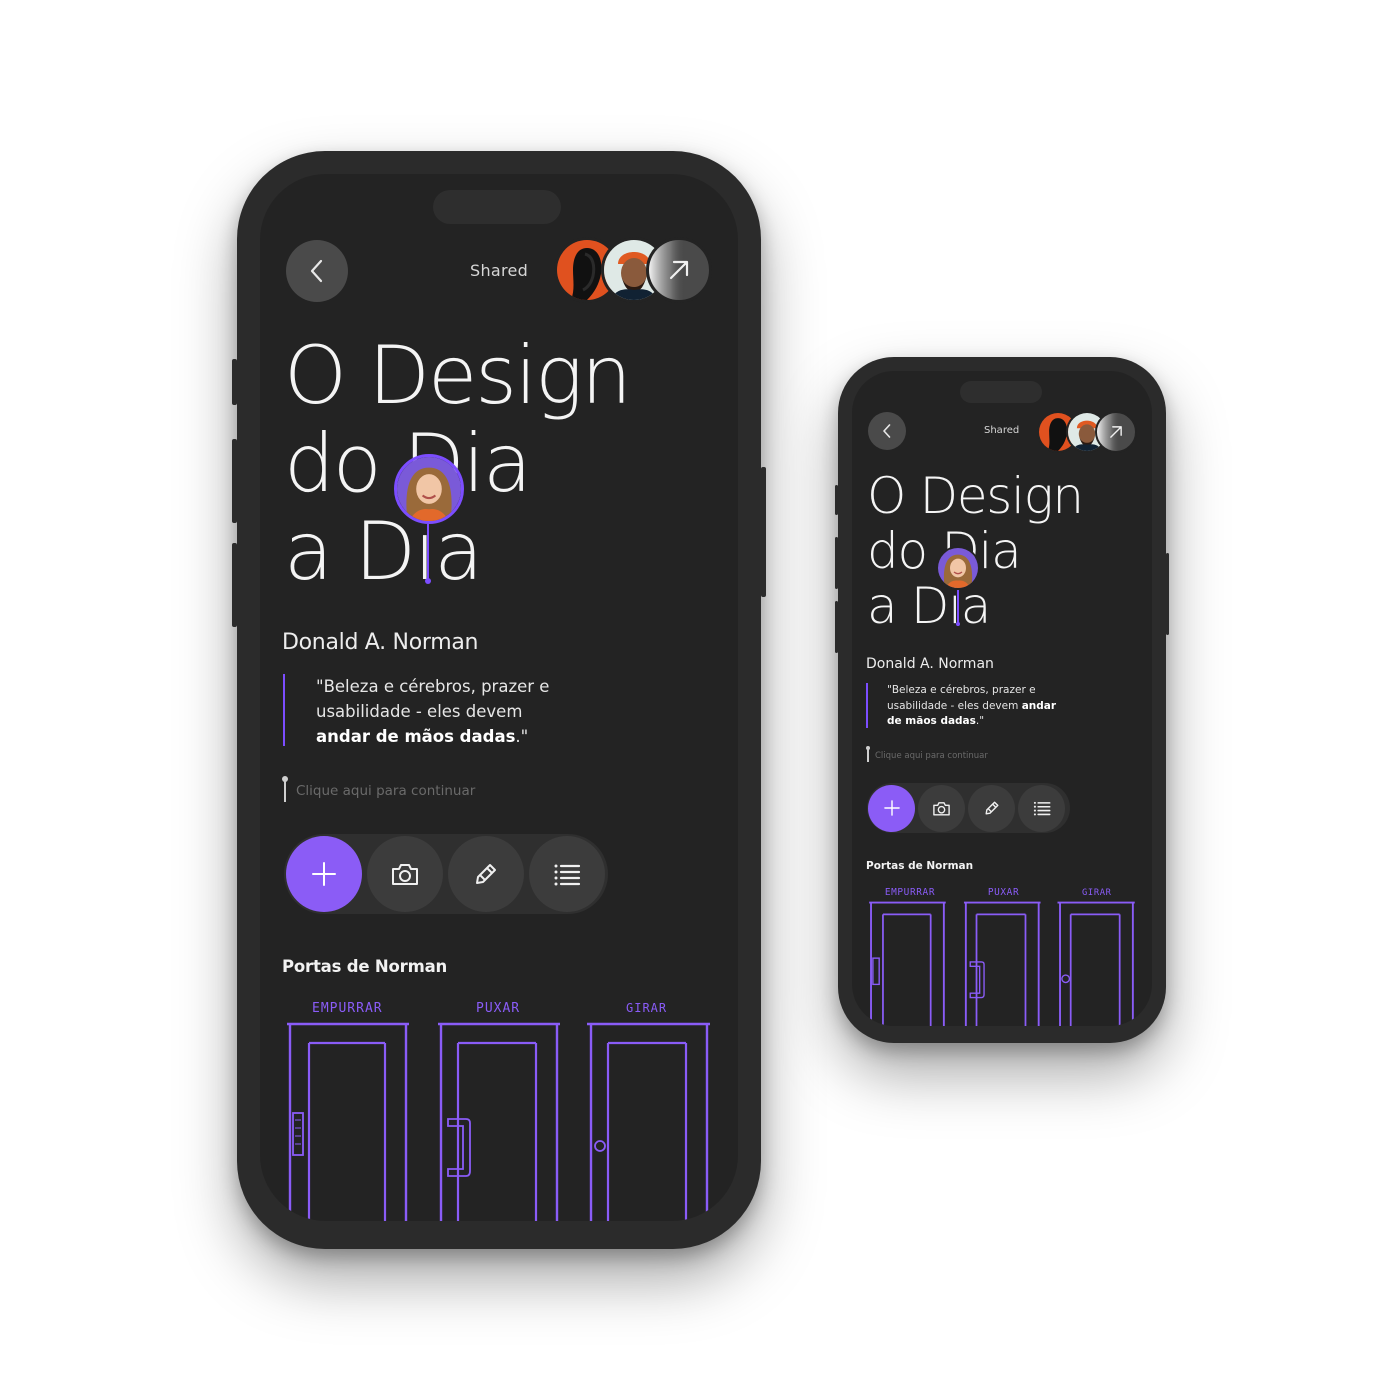  I want to click on quote-bold: andar de mãos dadas, so click(416, 736).